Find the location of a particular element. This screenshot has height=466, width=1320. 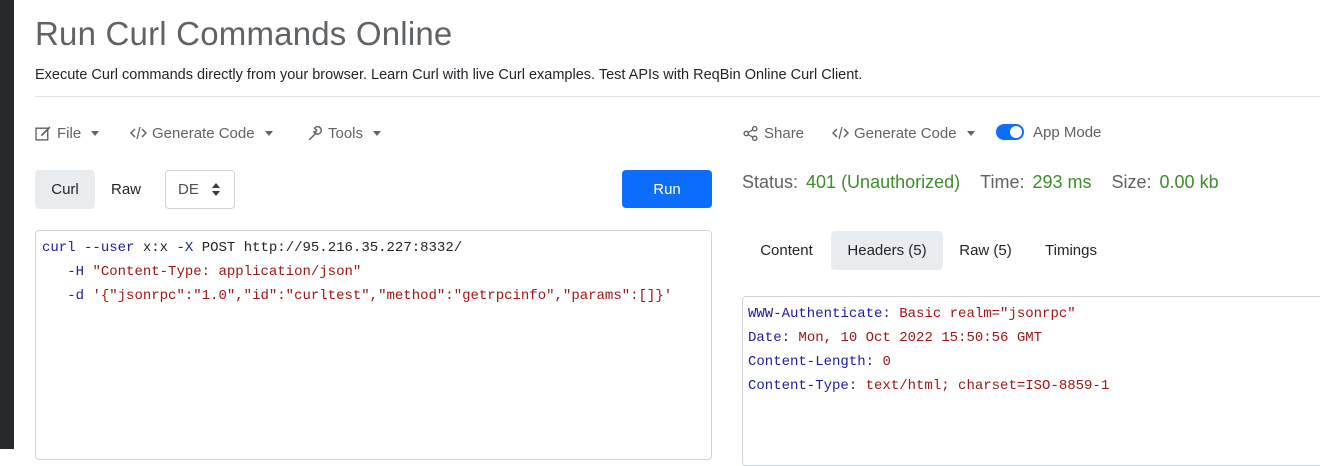

tab-raw: Raw is located at coordinates (126, 189).